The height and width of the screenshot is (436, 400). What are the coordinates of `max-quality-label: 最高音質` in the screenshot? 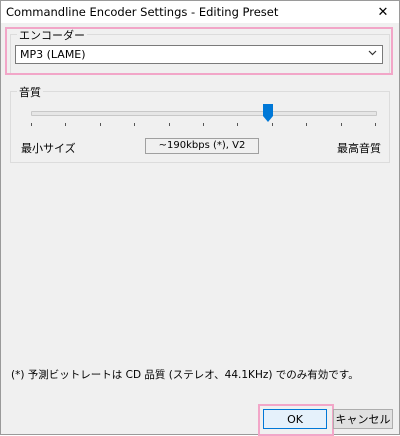 It's located at (359, 148).